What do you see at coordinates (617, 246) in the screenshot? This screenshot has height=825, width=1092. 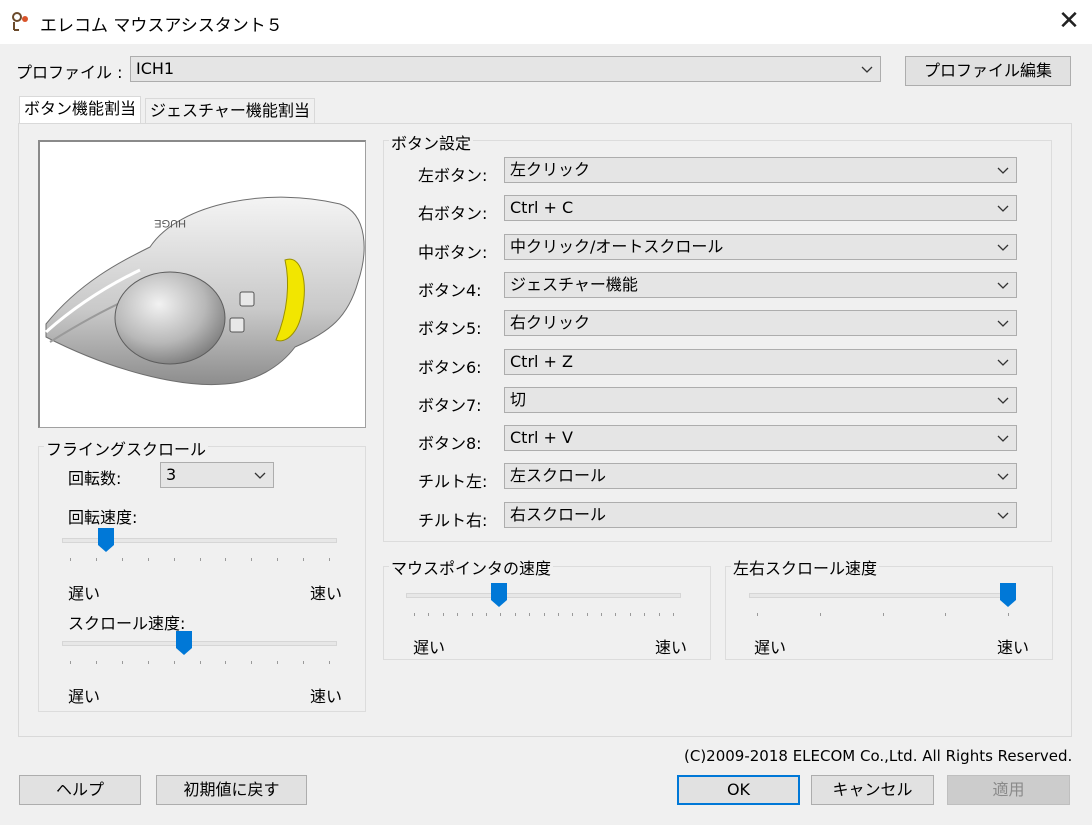 I see `button-setting-value: 中クリック/オートスクロール` at bounding box center [617, 246].